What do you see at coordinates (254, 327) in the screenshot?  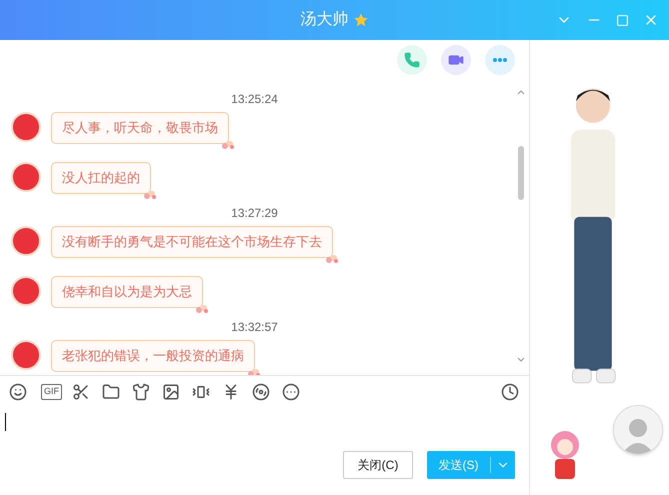 I see `timestamp: 13:32:57` at bounding box center [254, 327].